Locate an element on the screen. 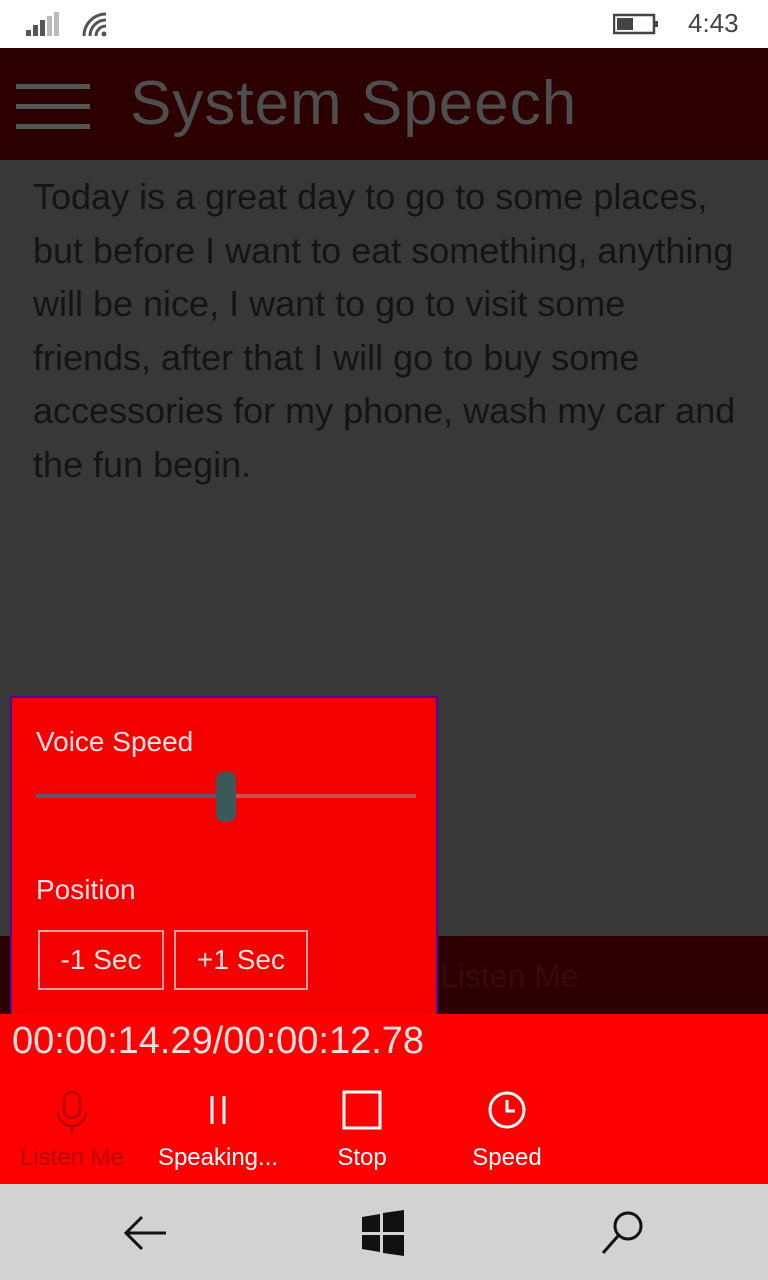 The width and height of the screenshot is (768, 1280). status-bar: 4:43 is located at coordinates (384, 24).